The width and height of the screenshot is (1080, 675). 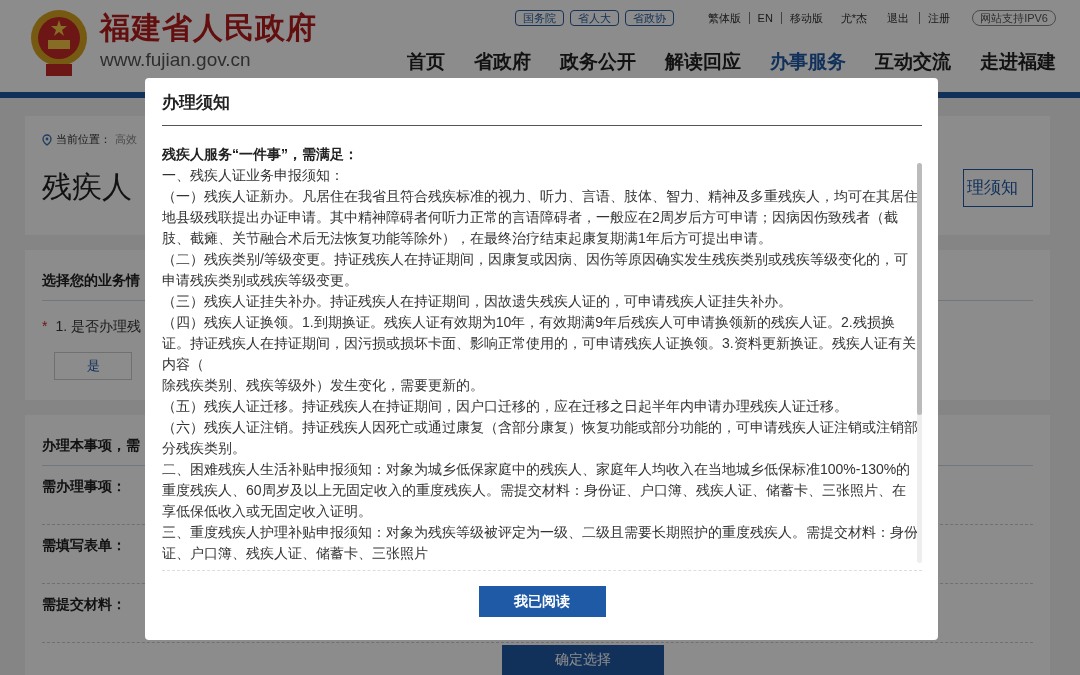 I want to click on answer-button: 是, so click(x=93, y=366).